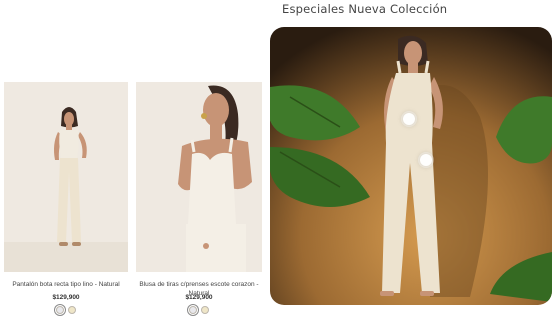  I want to click on section-title: Especiales Nueva Colección, so click(365, 9).